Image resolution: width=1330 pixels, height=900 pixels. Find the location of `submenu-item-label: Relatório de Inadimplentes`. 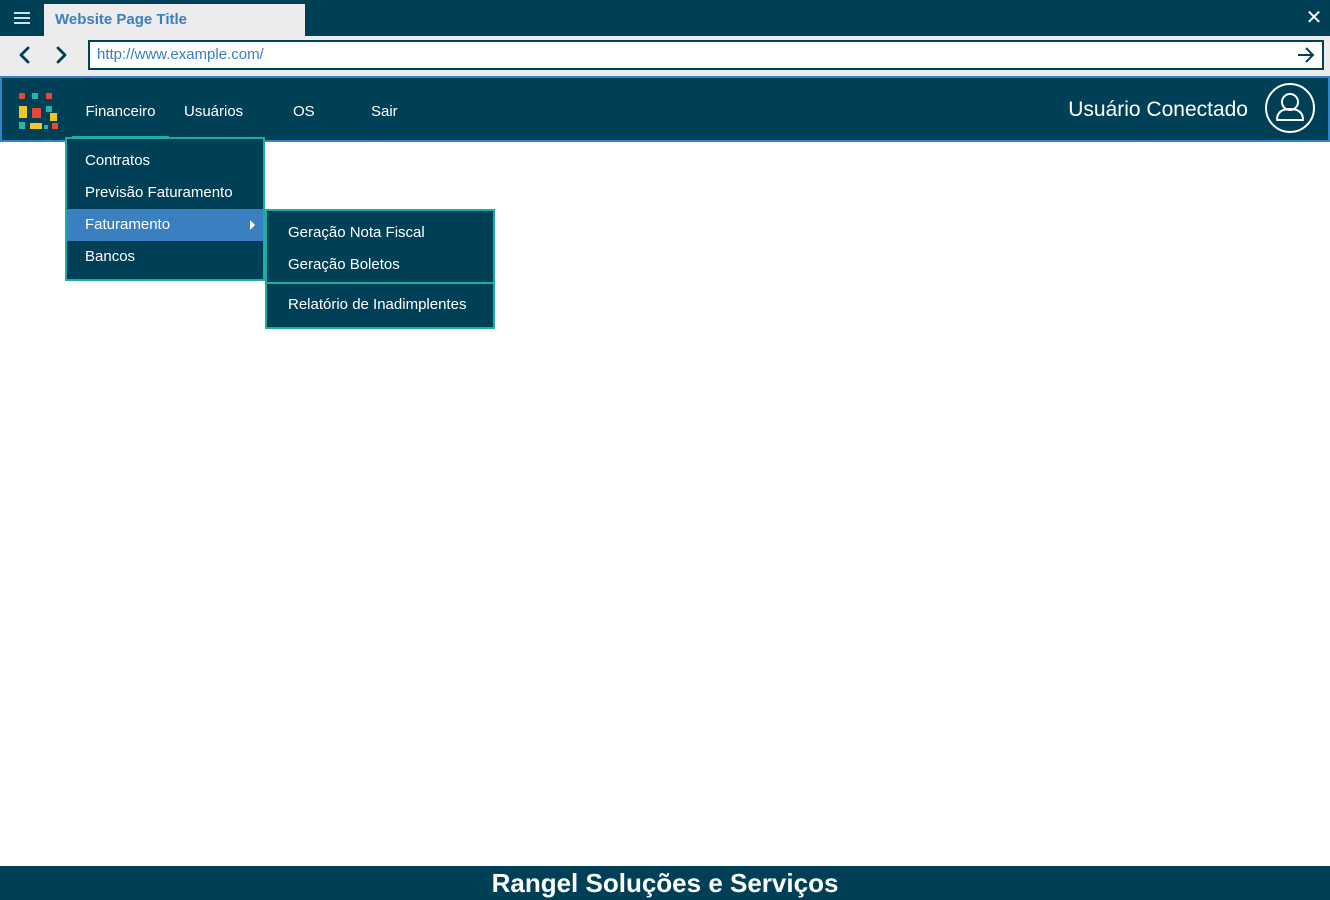

submenu-item-label: Relatório de Inadimplentes is located at coordinates (377, 304).